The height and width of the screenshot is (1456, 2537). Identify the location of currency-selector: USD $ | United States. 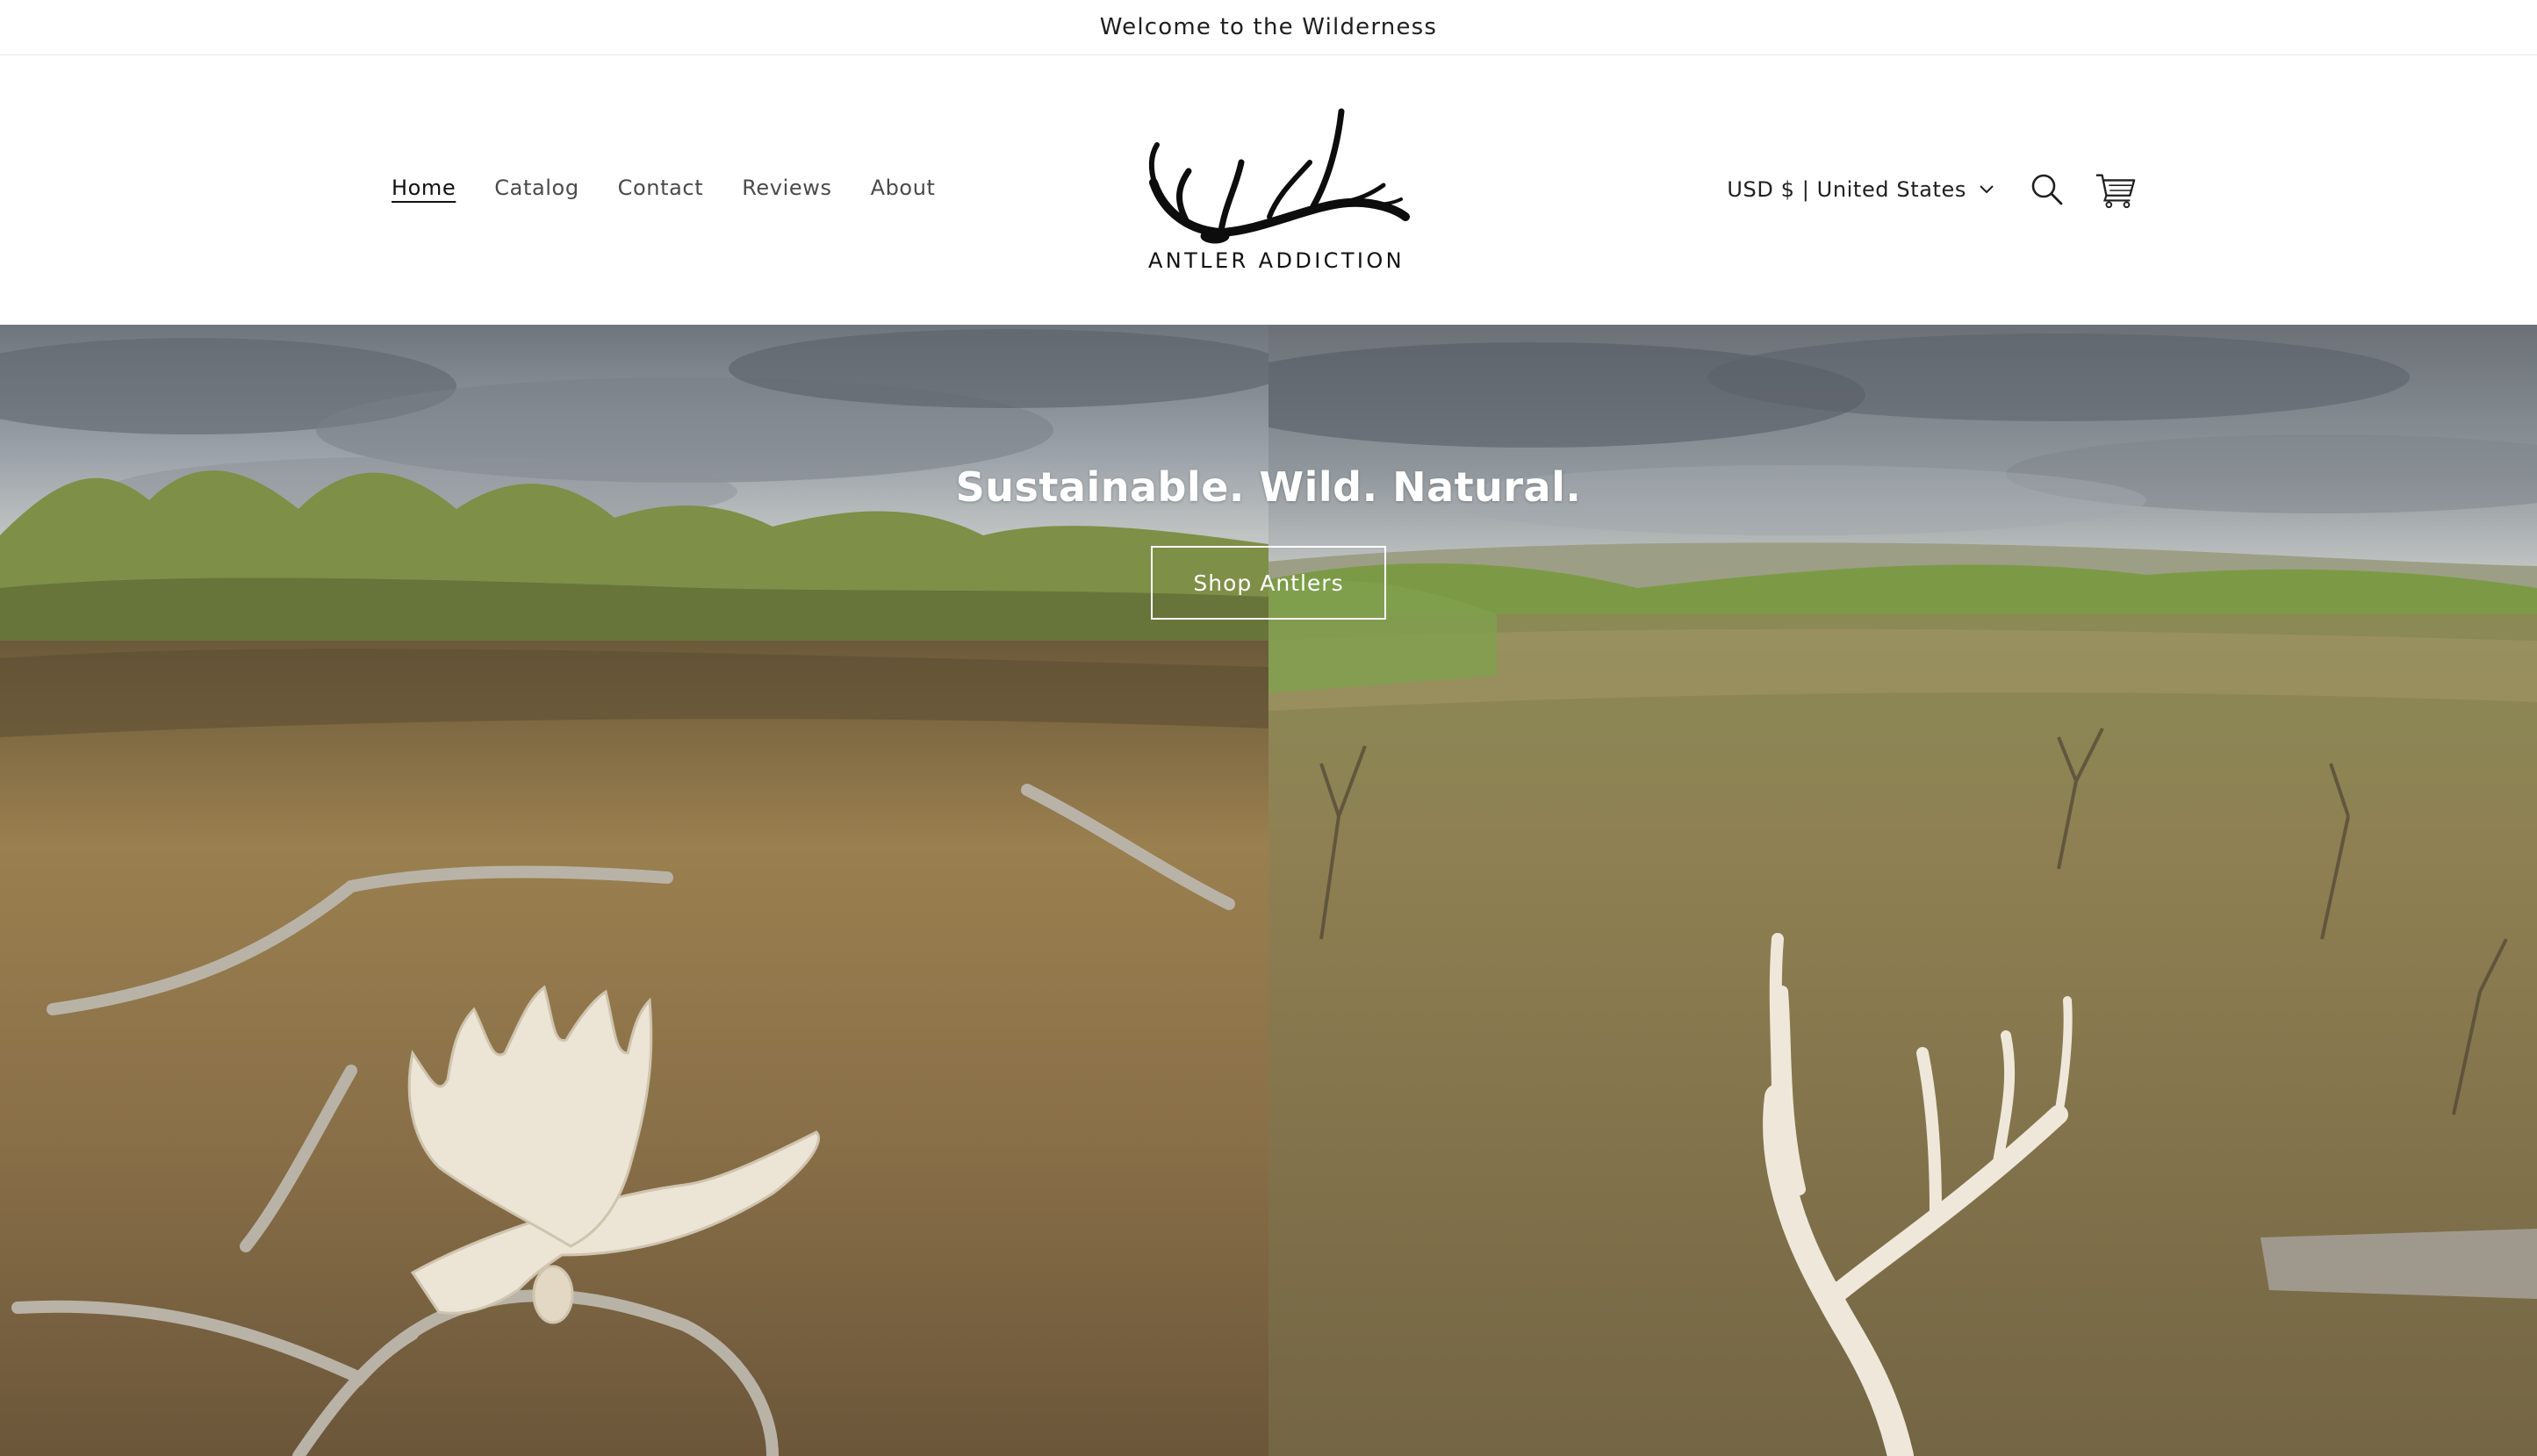
(1861, 189).